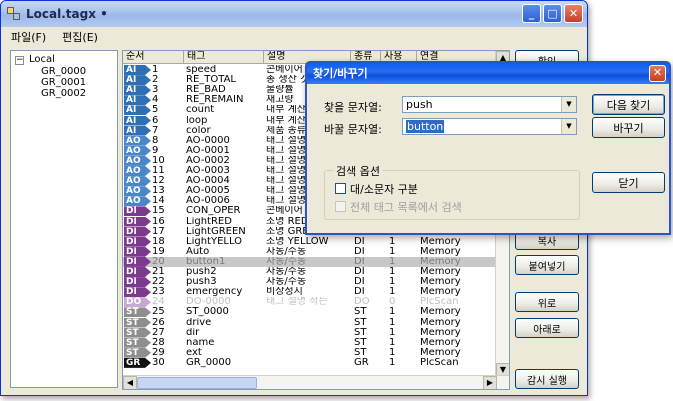 Image resolution: width=673 pixels, height=401 pixels. What do you see at coordinates (206, 261) in the screenshot?
I see `row-tag: button1` at bounding box center [206, 261].